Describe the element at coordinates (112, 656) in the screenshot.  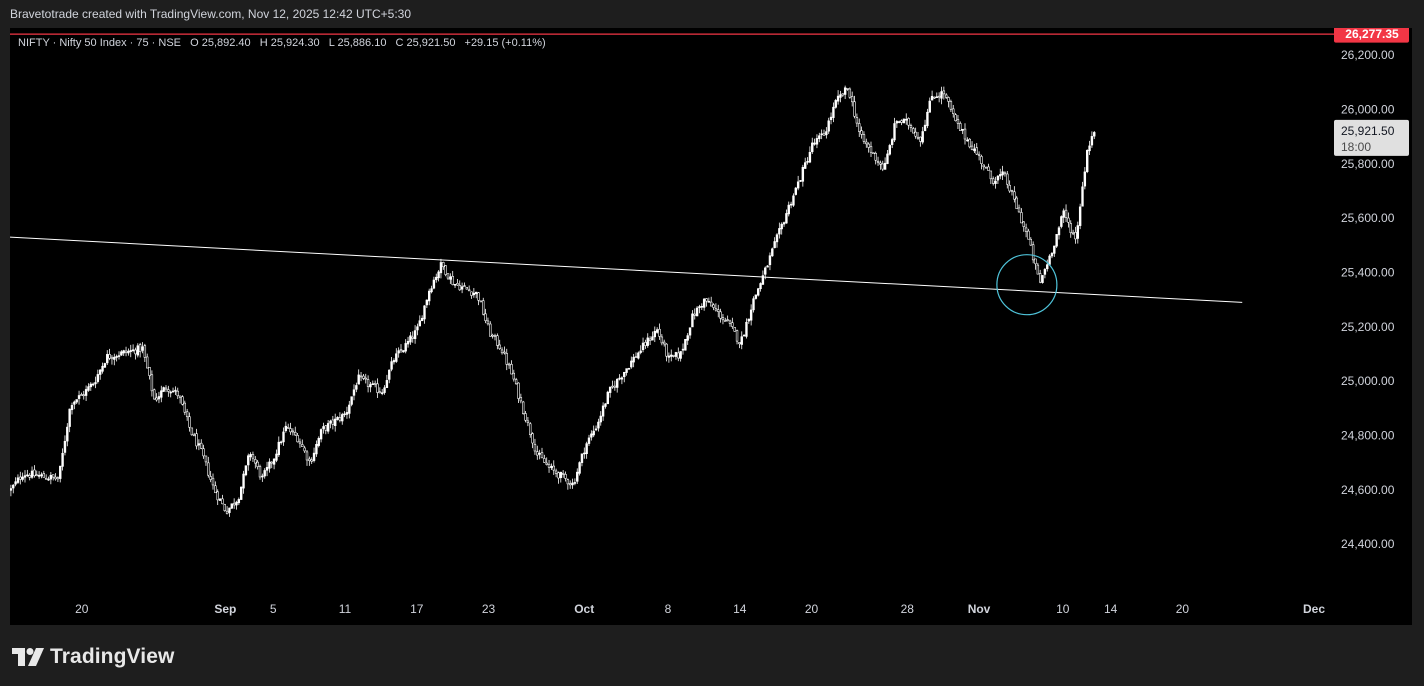
I see `footer-brand-text: TradingView` at that location.